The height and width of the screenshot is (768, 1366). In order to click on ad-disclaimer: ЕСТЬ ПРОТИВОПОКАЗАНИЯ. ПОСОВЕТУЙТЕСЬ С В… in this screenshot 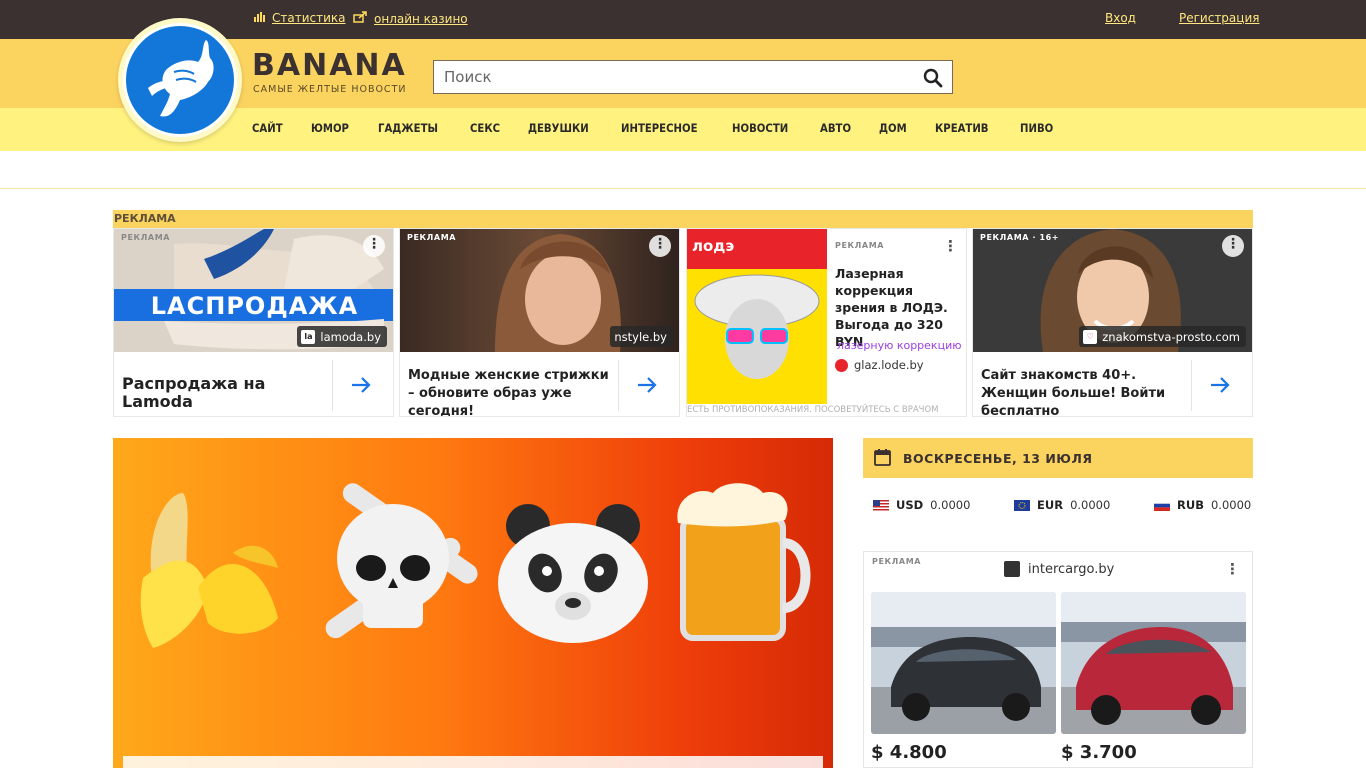, I will do `click(813, 410)`.